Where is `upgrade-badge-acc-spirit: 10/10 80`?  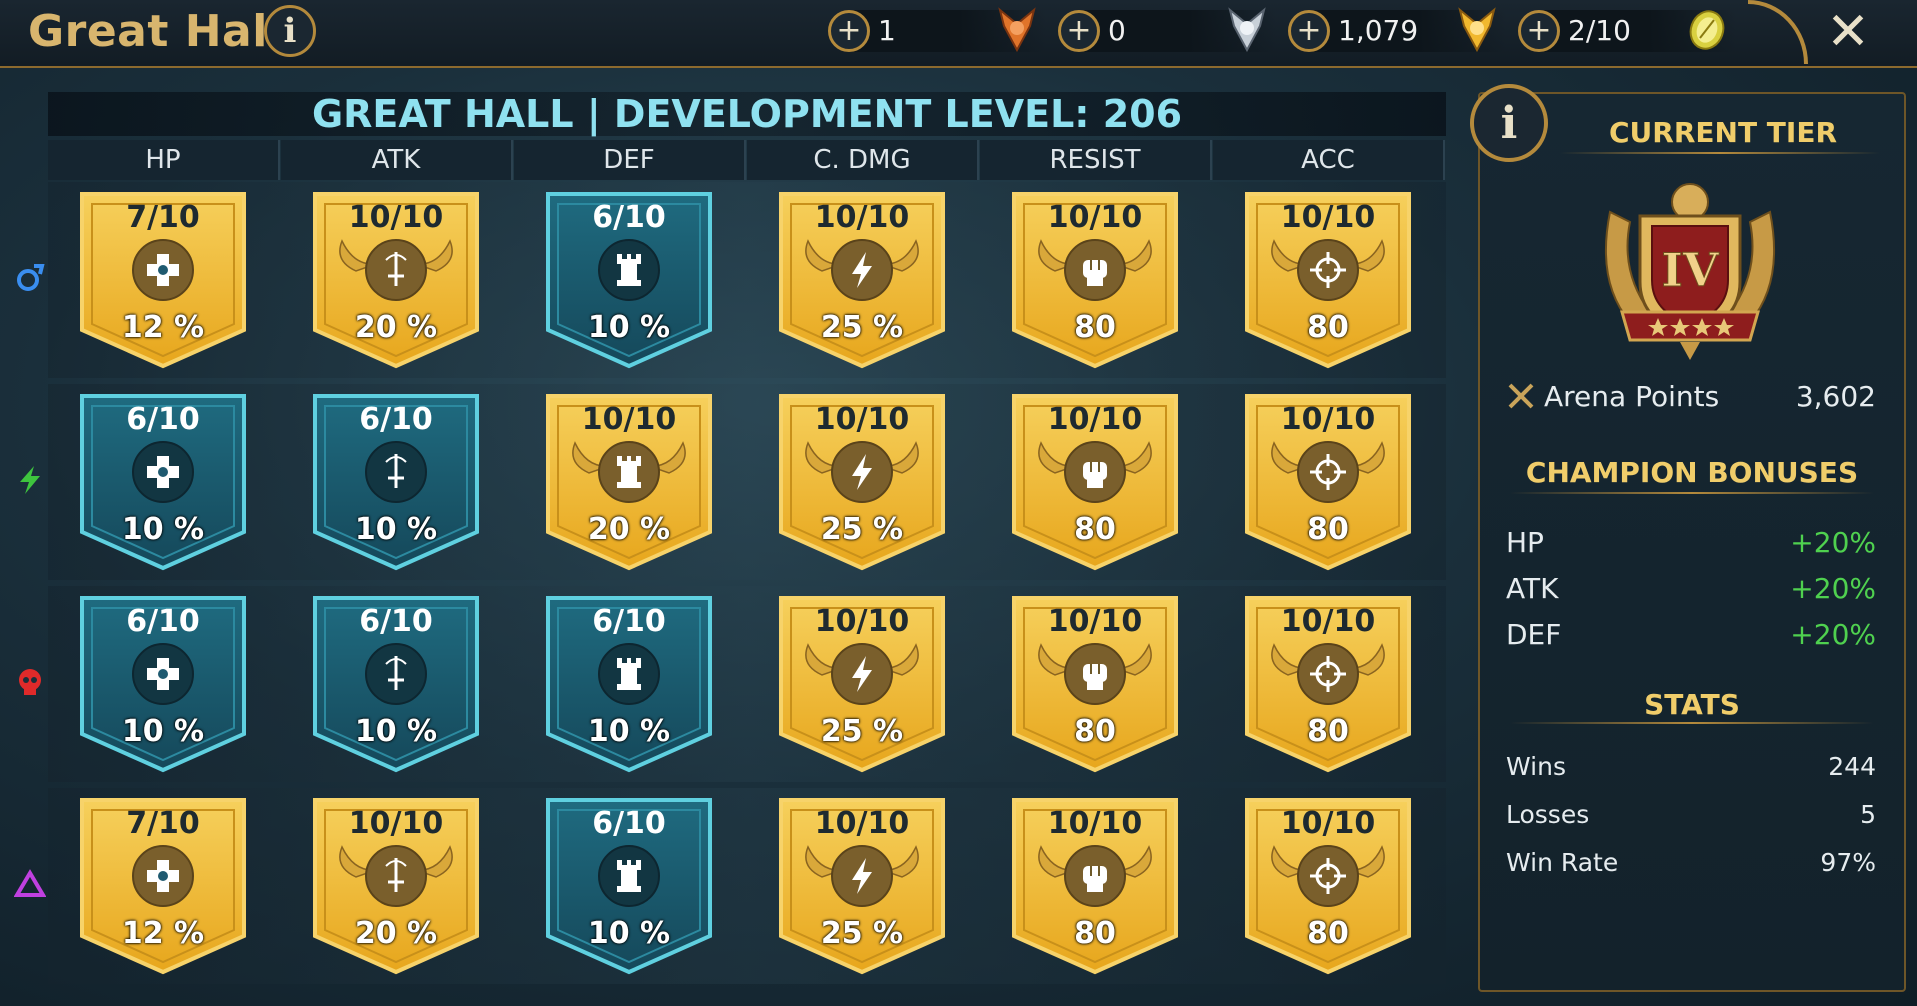
upgrade-badge-acc-spirit: 10/10 80 is located at coordinates (1328, 684).